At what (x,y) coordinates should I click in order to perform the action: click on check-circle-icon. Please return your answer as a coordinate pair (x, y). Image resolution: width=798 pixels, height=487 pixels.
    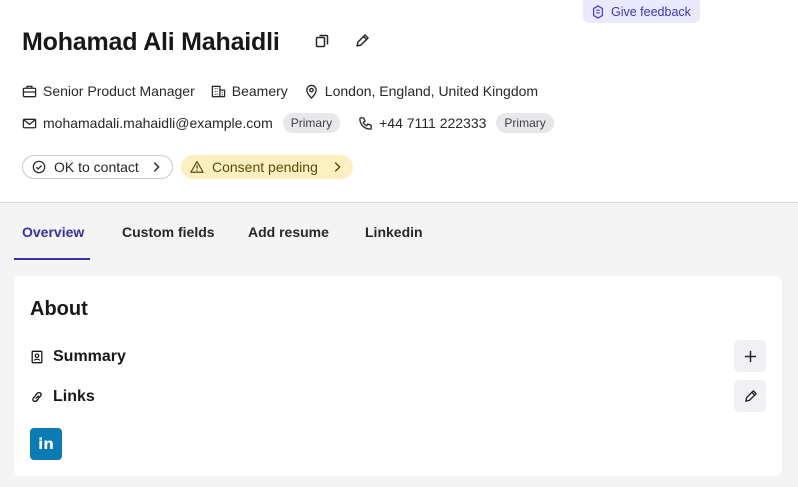
    Looking at the image, I should click on (39, 167).